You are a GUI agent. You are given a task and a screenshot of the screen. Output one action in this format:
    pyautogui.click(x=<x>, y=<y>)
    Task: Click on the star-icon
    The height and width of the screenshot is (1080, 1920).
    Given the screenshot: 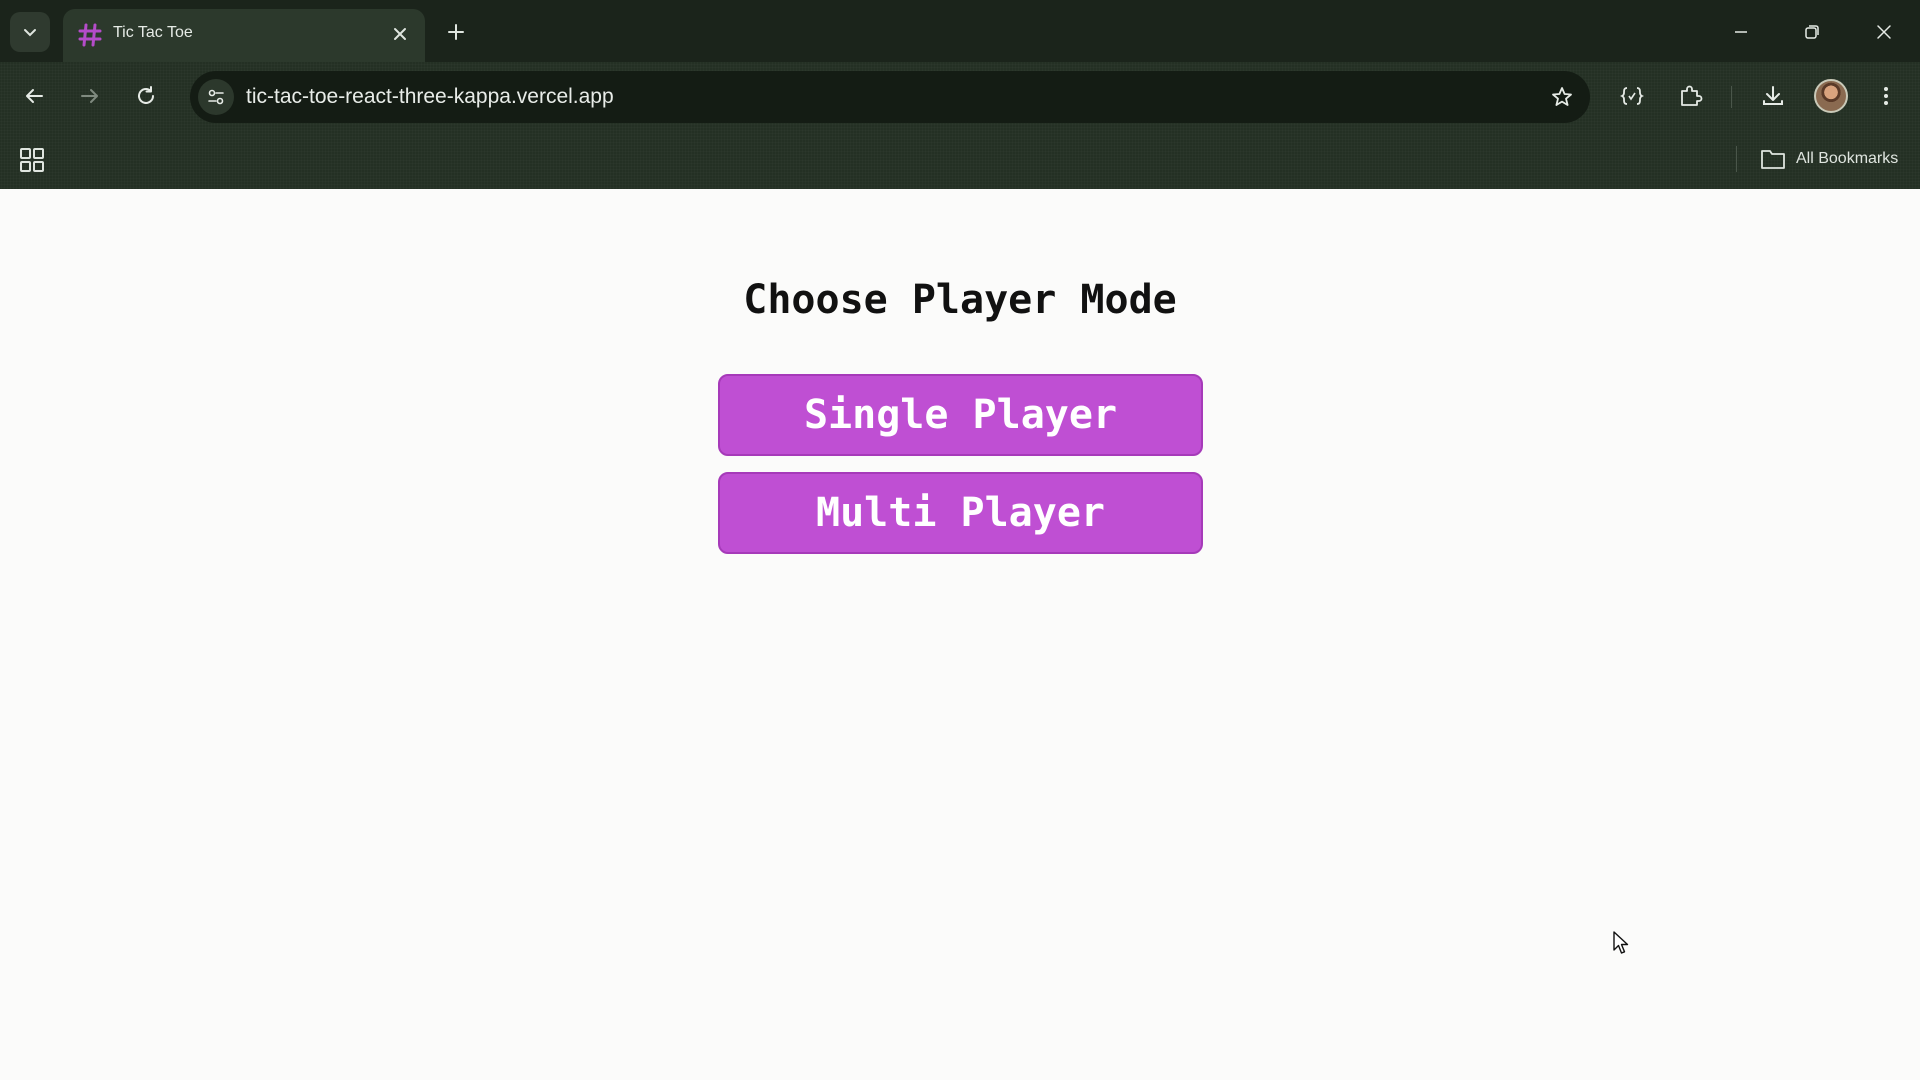 What is the action you would take?
    pyautogui.click(x=1562, y=96)
    